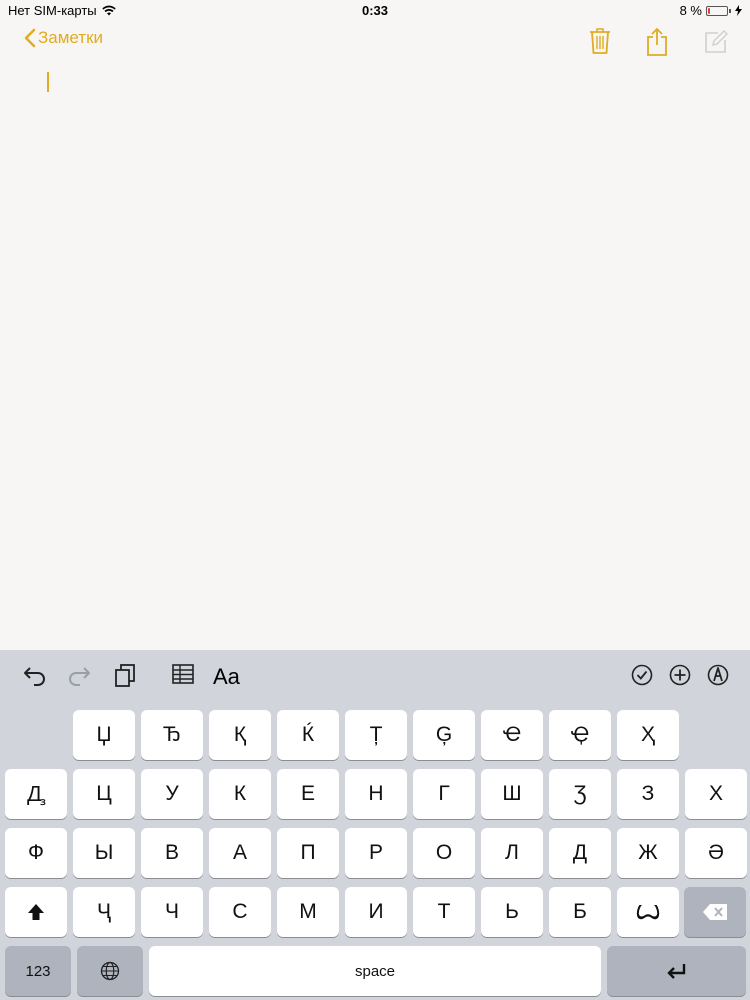  I want to click on globe-key, so click(110, 971).